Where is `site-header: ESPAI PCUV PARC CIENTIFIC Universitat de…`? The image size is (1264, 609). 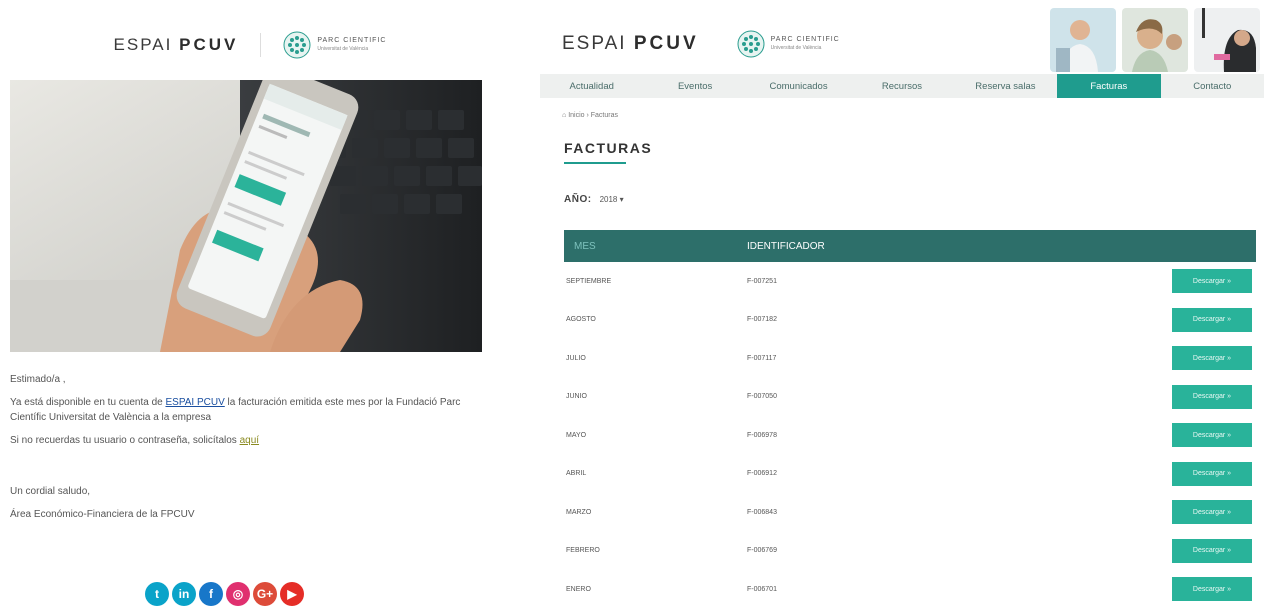 site-header: ESPAI PCUV PARC CIENTIFIC Universitat de… is located at coordinates (701, 44).